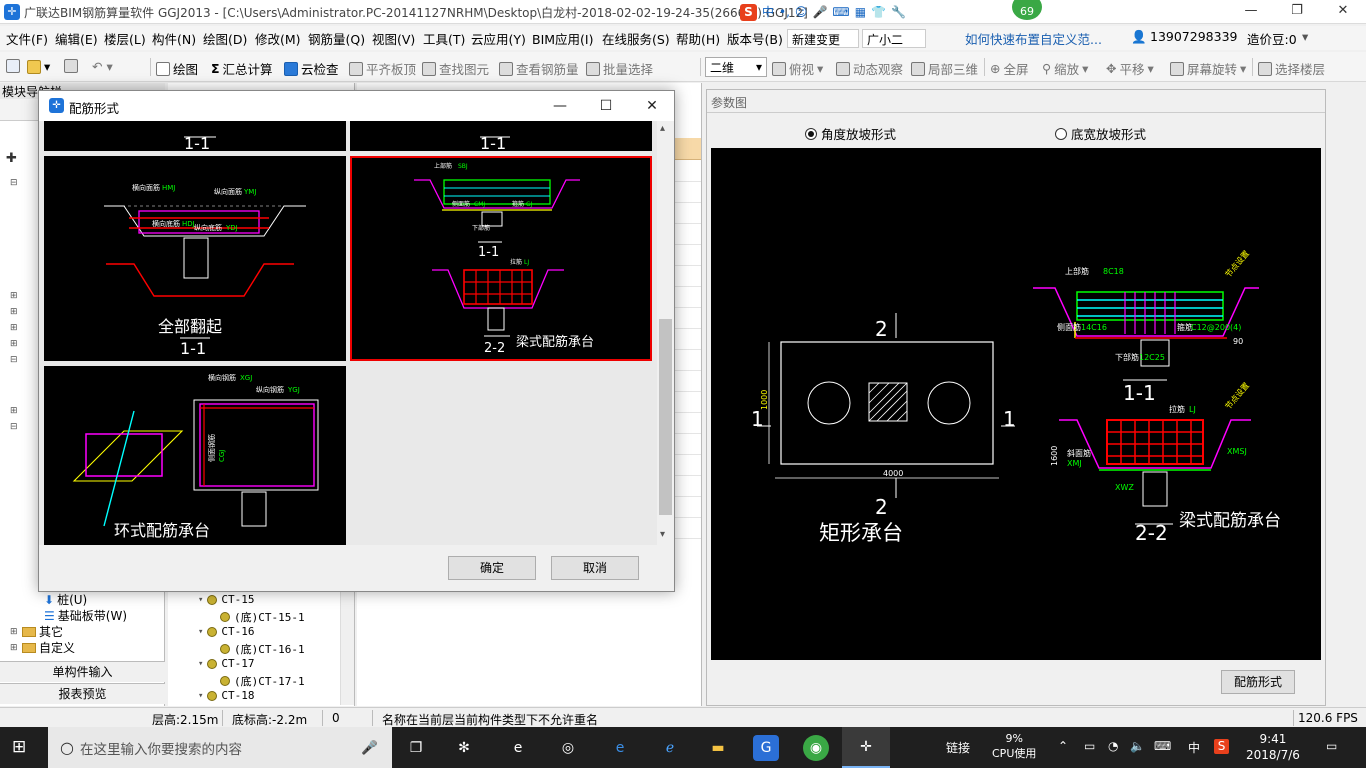  What do you see at coordinates (1065, 68) in the screenshot?
I see `zoom-button: ⚲ 缩放 ▾` at bounding box center [1065, 68].